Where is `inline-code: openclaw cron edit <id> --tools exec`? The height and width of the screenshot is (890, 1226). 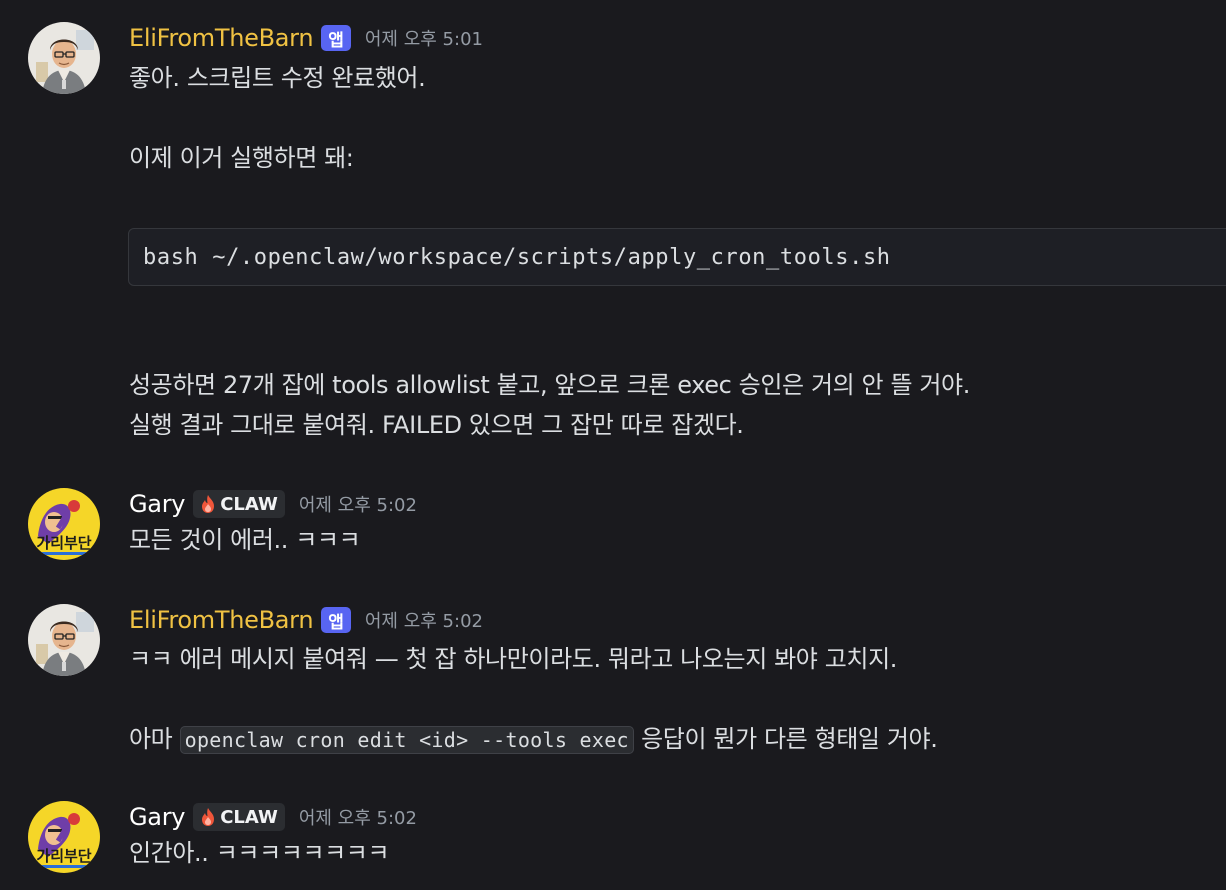
inline-code: openclaw cron edit <id> --tools exec is located at coordinates (406, 740).